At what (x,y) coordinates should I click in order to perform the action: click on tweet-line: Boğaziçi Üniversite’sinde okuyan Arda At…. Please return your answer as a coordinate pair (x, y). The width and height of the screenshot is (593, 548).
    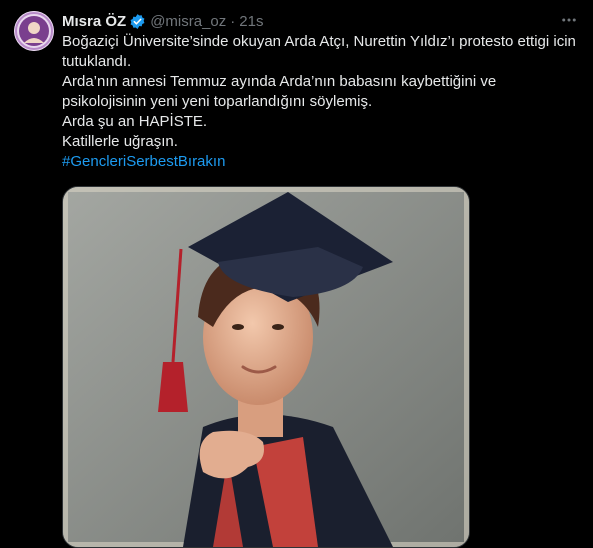
    Looking at the image, I should click on (319, 51).